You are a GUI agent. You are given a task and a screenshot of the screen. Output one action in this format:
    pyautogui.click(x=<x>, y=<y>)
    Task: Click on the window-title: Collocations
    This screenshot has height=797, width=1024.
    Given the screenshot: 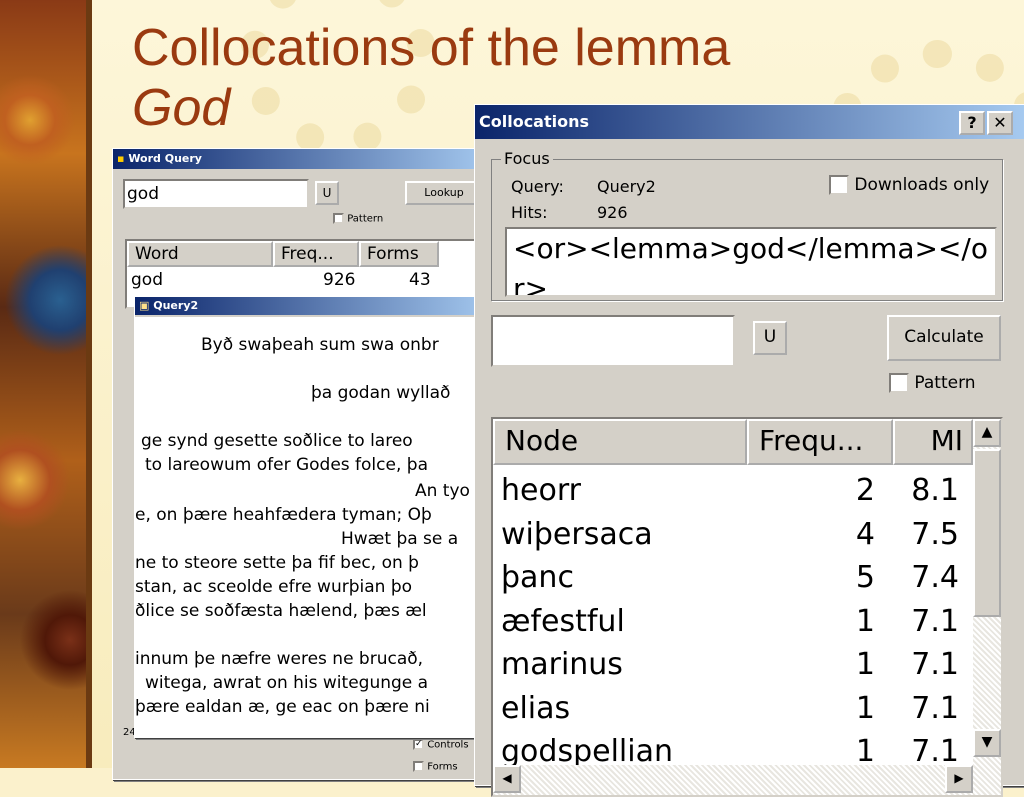 What is the action you would take?
    pyautogui.click(x=534, y=121)
    